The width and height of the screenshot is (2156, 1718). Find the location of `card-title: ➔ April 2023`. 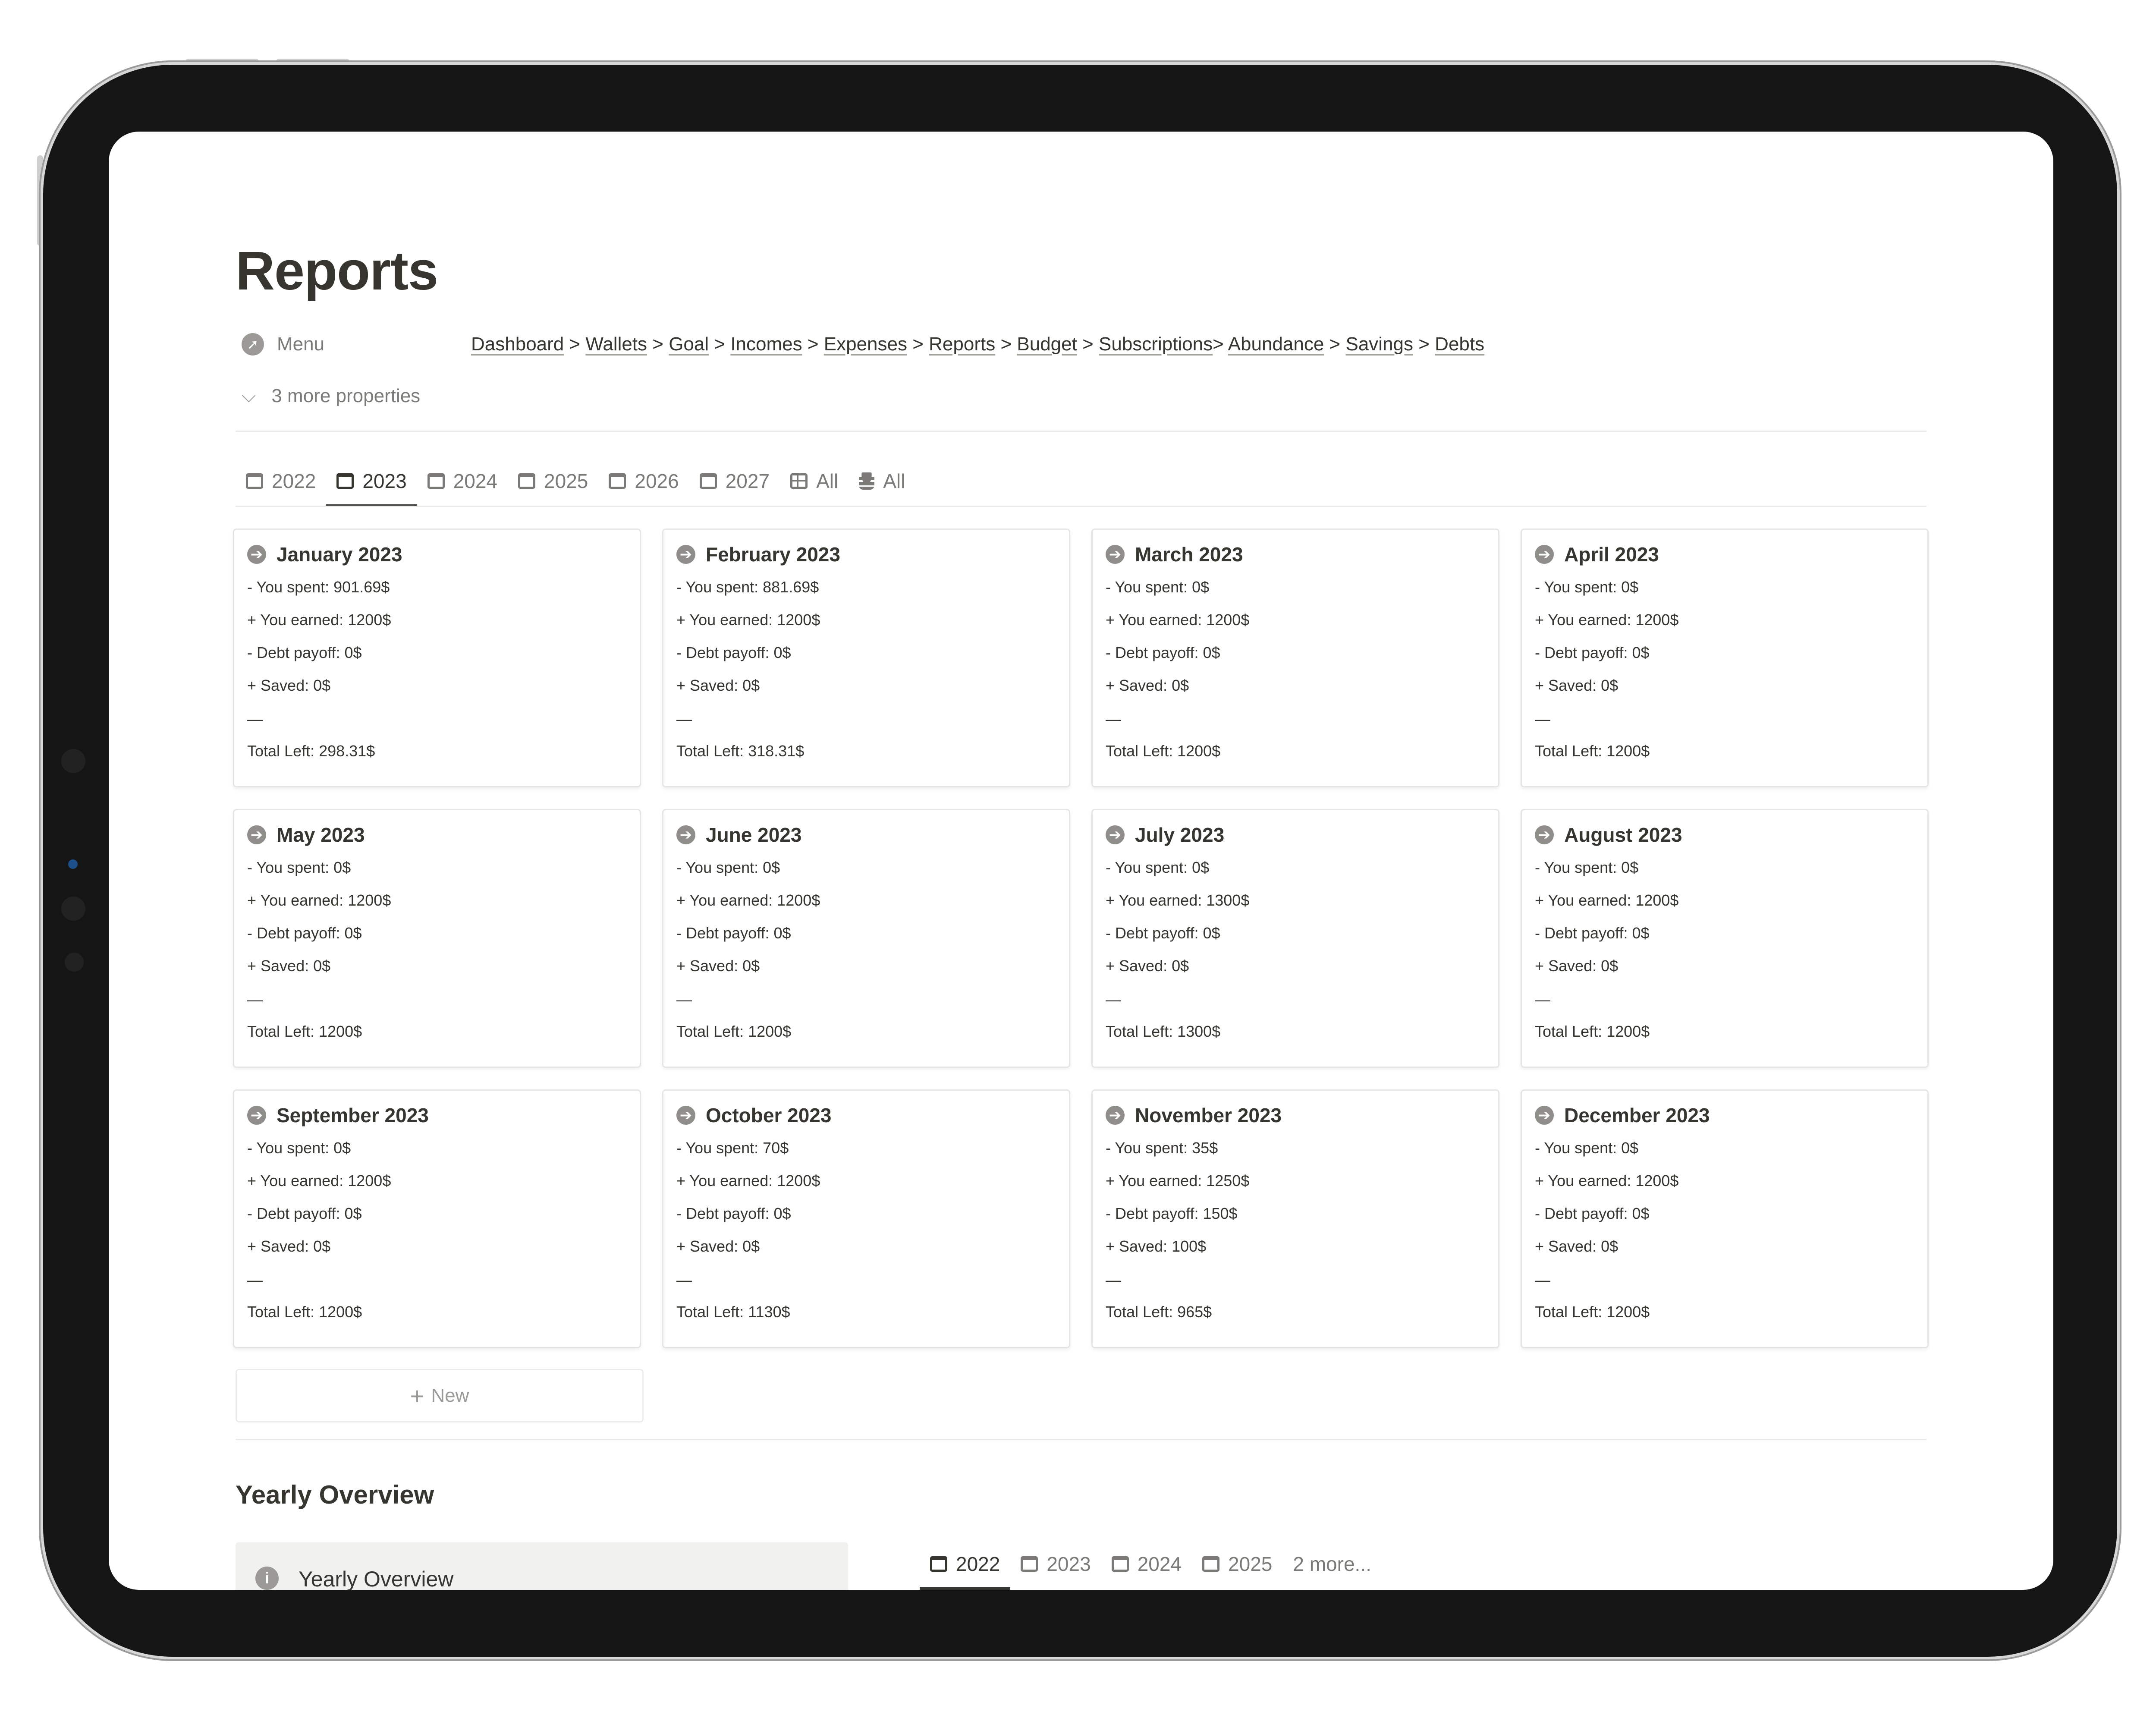

card-title: ➔ April 2023 is located at coordinates (1597, 554).